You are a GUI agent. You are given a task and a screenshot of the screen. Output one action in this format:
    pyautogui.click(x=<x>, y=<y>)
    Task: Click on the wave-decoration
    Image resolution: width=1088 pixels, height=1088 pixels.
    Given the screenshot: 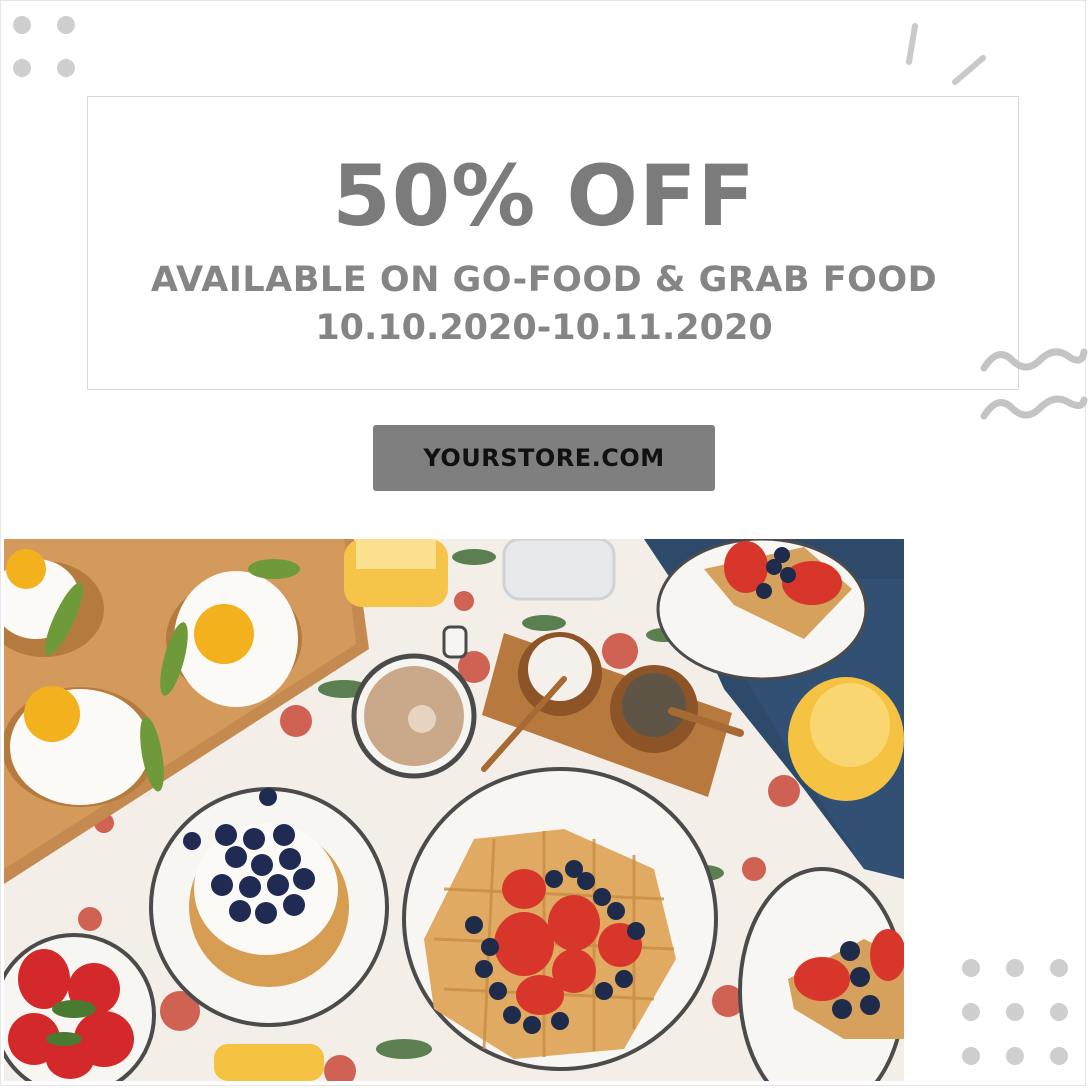 What is the action you would take?
    pyautogui.click(x=1034, y=384)
    